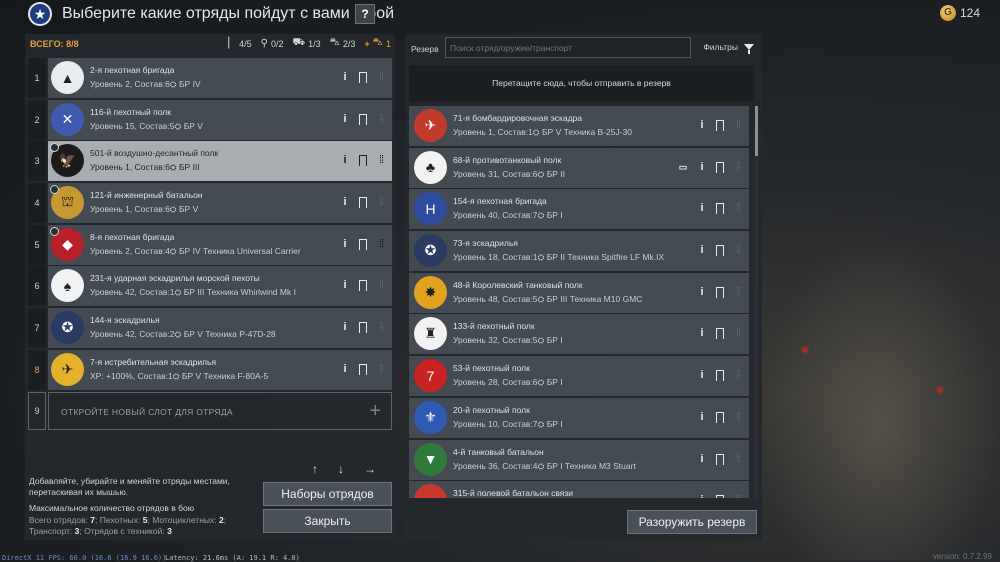 Image resolution: width=1000 pixels, height=562 pixels. I want to click on open-new-slot-button: ОТКРОЙТЕ НОВЫЙ СЛОТ ДЛЯ ОТРЯДА +, so click(220, 410).